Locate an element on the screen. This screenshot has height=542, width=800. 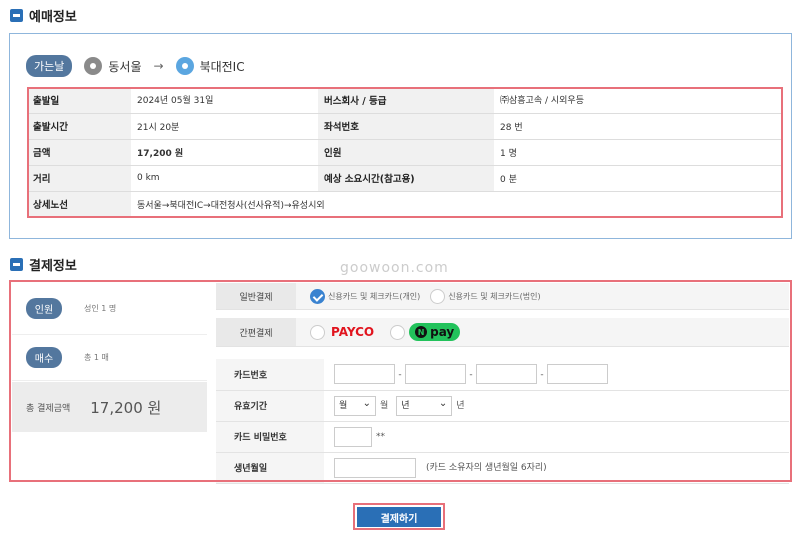
payment-section-title: 결제정보 is located at coordinates (43, 264).